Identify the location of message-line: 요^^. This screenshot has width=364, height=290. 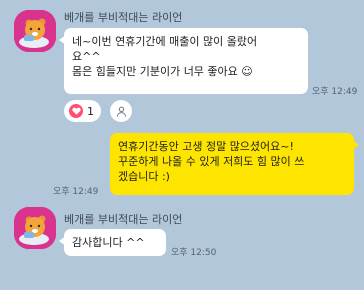
(86, 56).